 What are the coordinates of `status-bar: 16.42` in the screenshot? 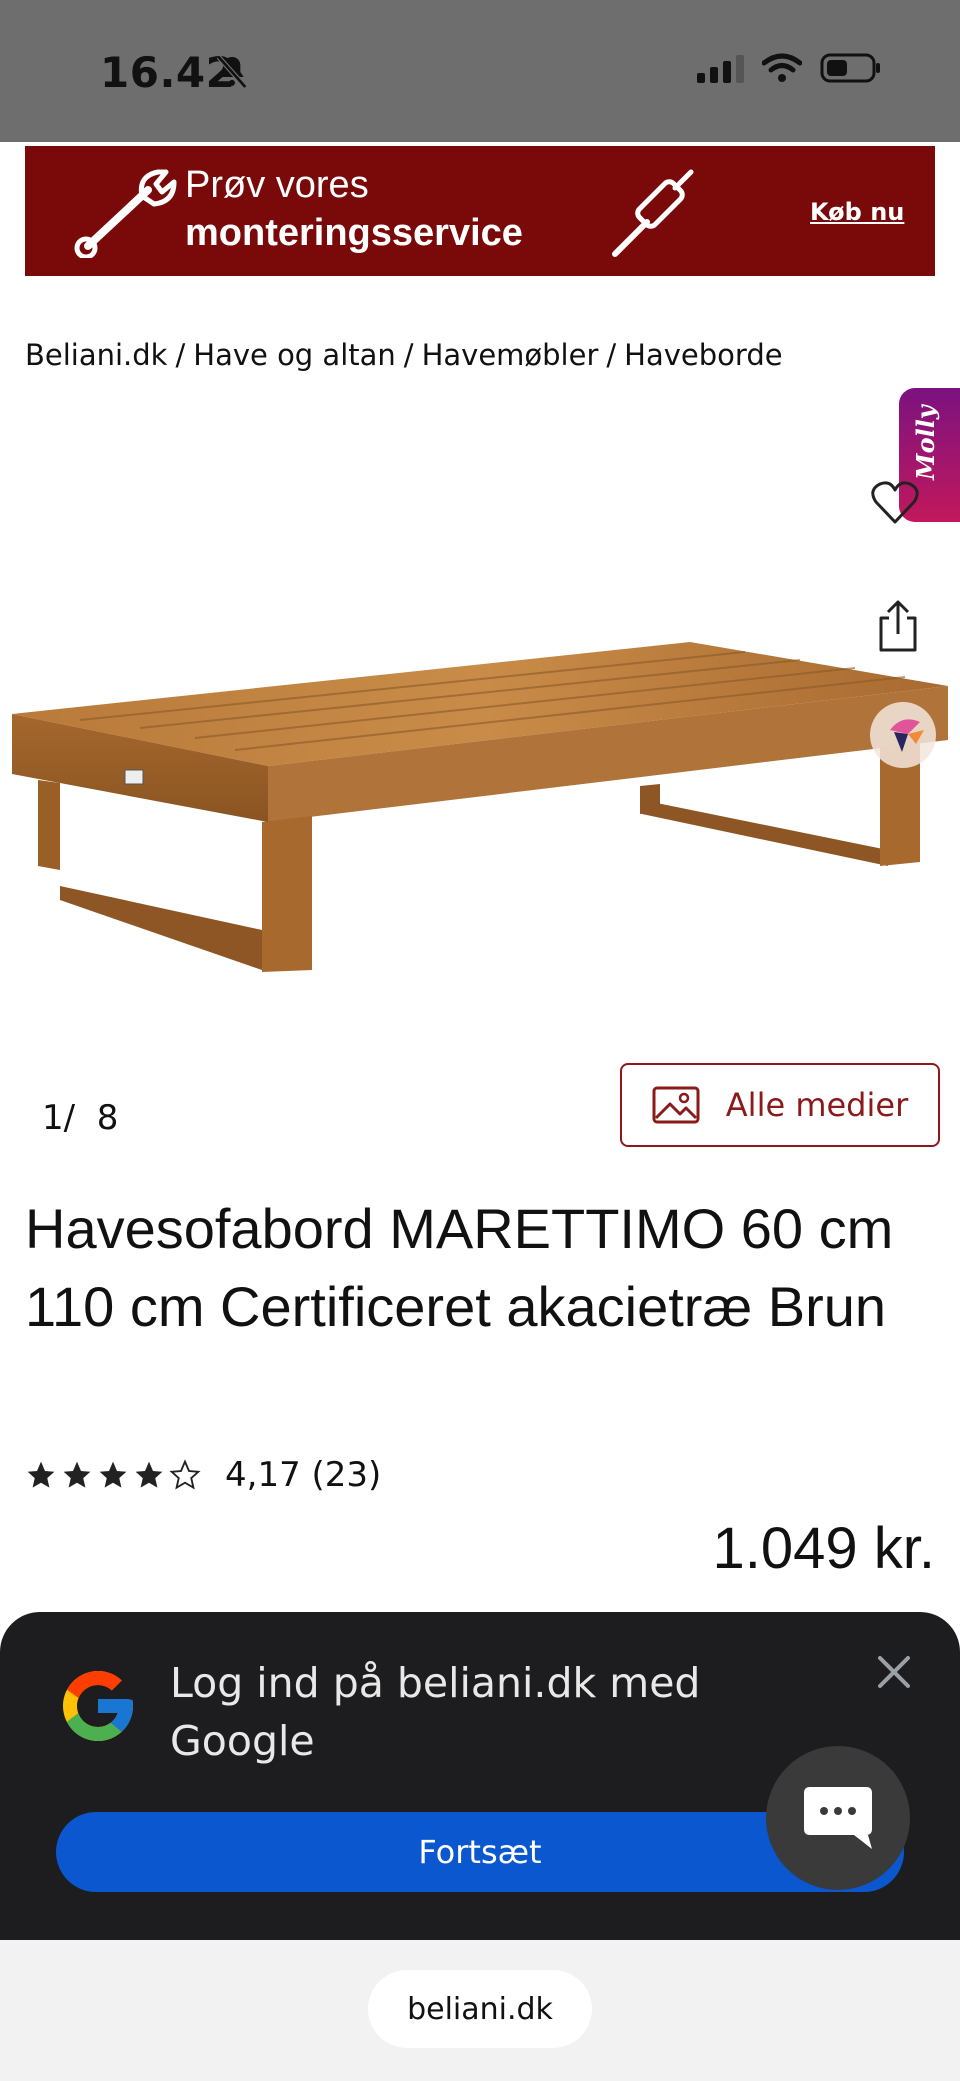 It's located at (480, 71).